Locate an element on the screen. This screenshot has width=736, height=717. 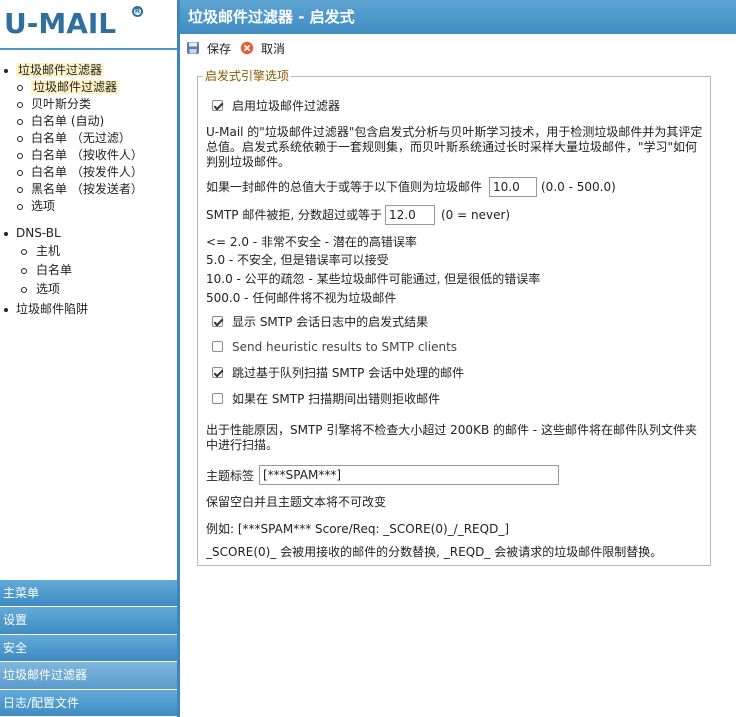
tree-item-spam-filter-sub: 垃圾邮件过滤器 is located at coordinates (88, 87).